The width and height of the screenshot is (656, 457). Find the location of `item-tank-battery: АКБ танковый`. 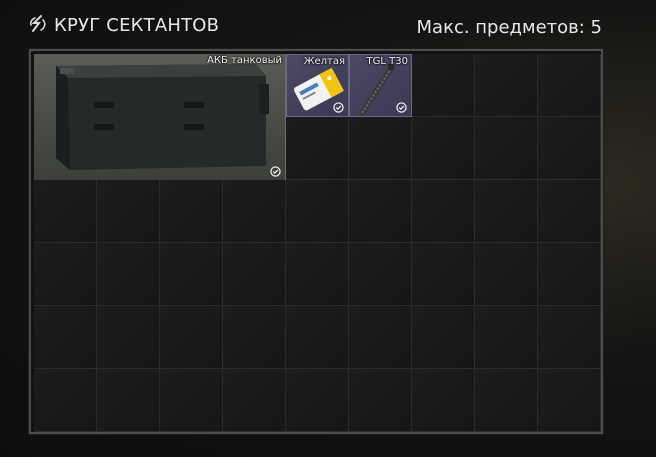

item-tank-battery: АКБ танковый is located at coordinates (160, 117).